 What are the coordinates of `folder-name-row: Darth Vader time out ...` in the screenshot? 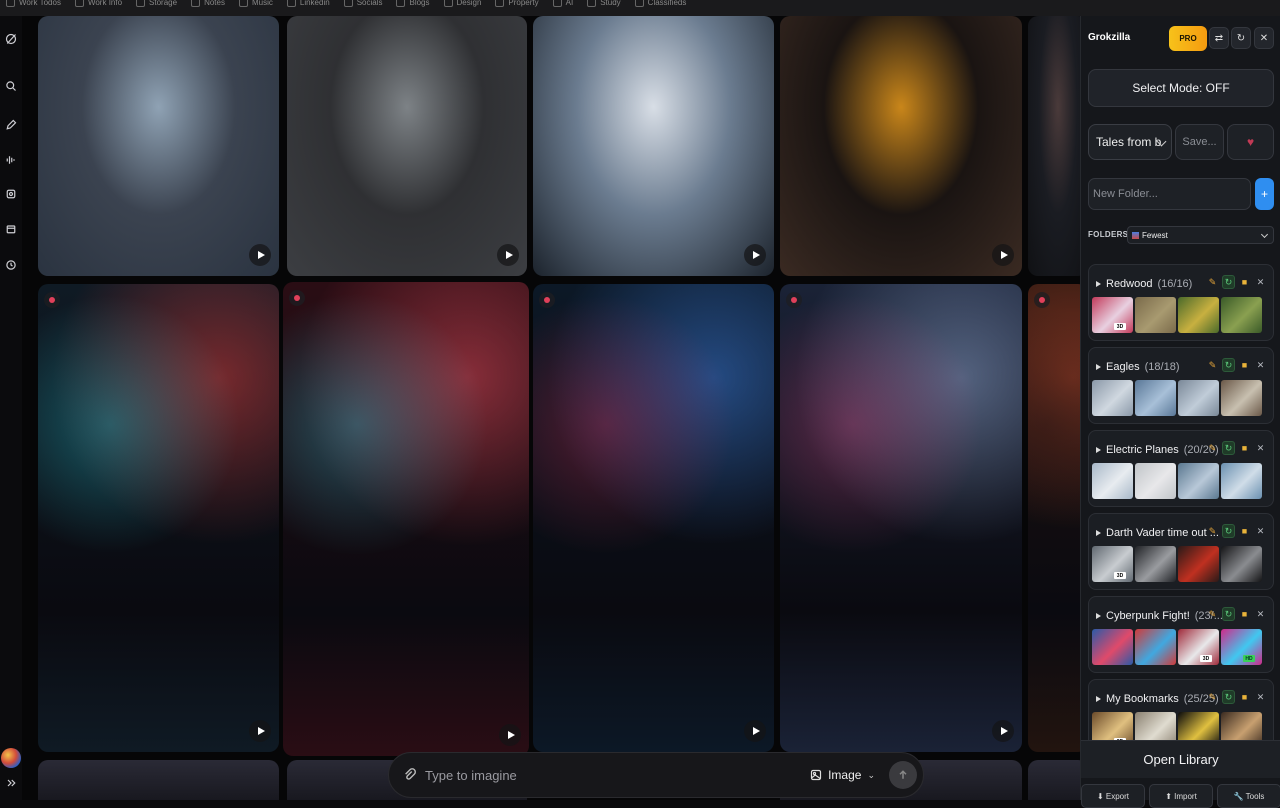 It's located at (1160, 533).